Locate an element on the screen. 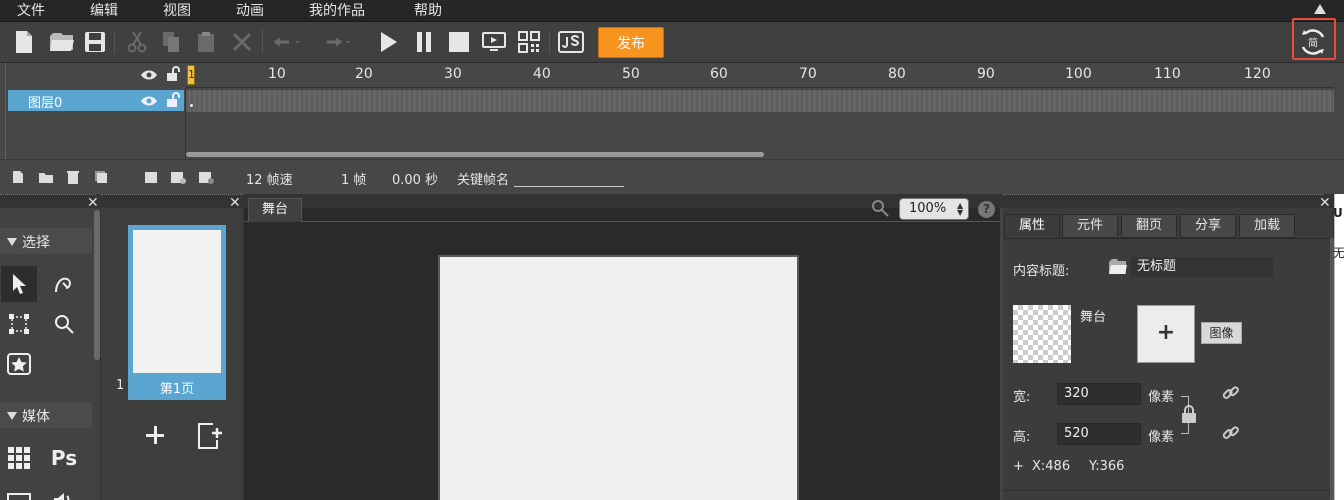 The width and height of the screenshot is (1344, 500). preview-monitor-icon is located at coordinates (494, 42).